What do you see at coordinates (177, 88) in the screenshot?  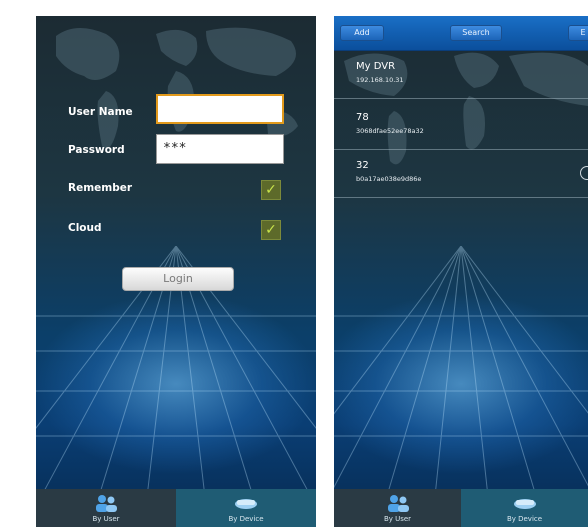 I see `world-map-background` at bounding box center [177, 88].